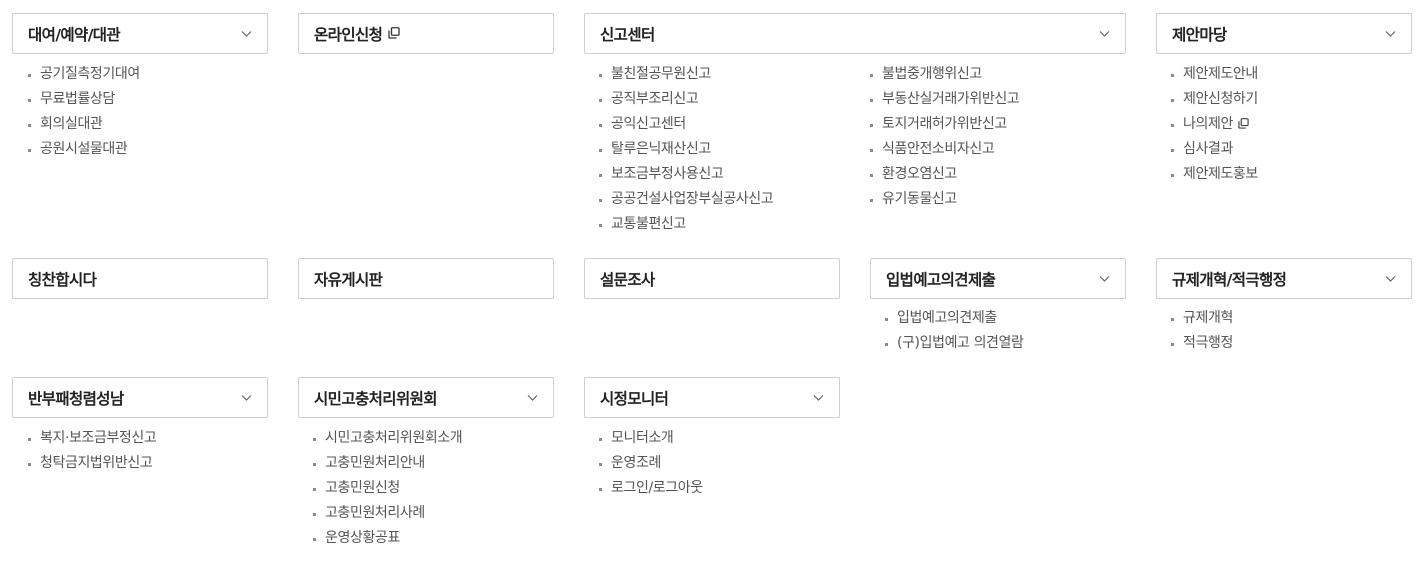 This screenshot has height=564, width=1427. What do you see at coordinates (388, 440) in the screenshot?
I see `grievance-link: 시민고충처리위원회소개` at bounding box center [388, 440].